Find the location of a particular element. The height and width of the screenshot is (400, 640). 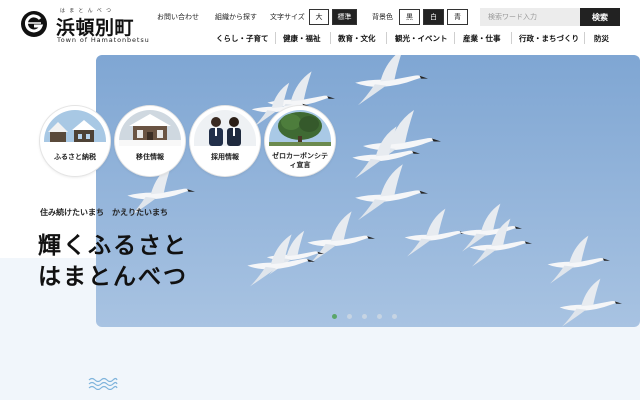

nav-health: 健康・福祉 is located at coordinates (302, 38).